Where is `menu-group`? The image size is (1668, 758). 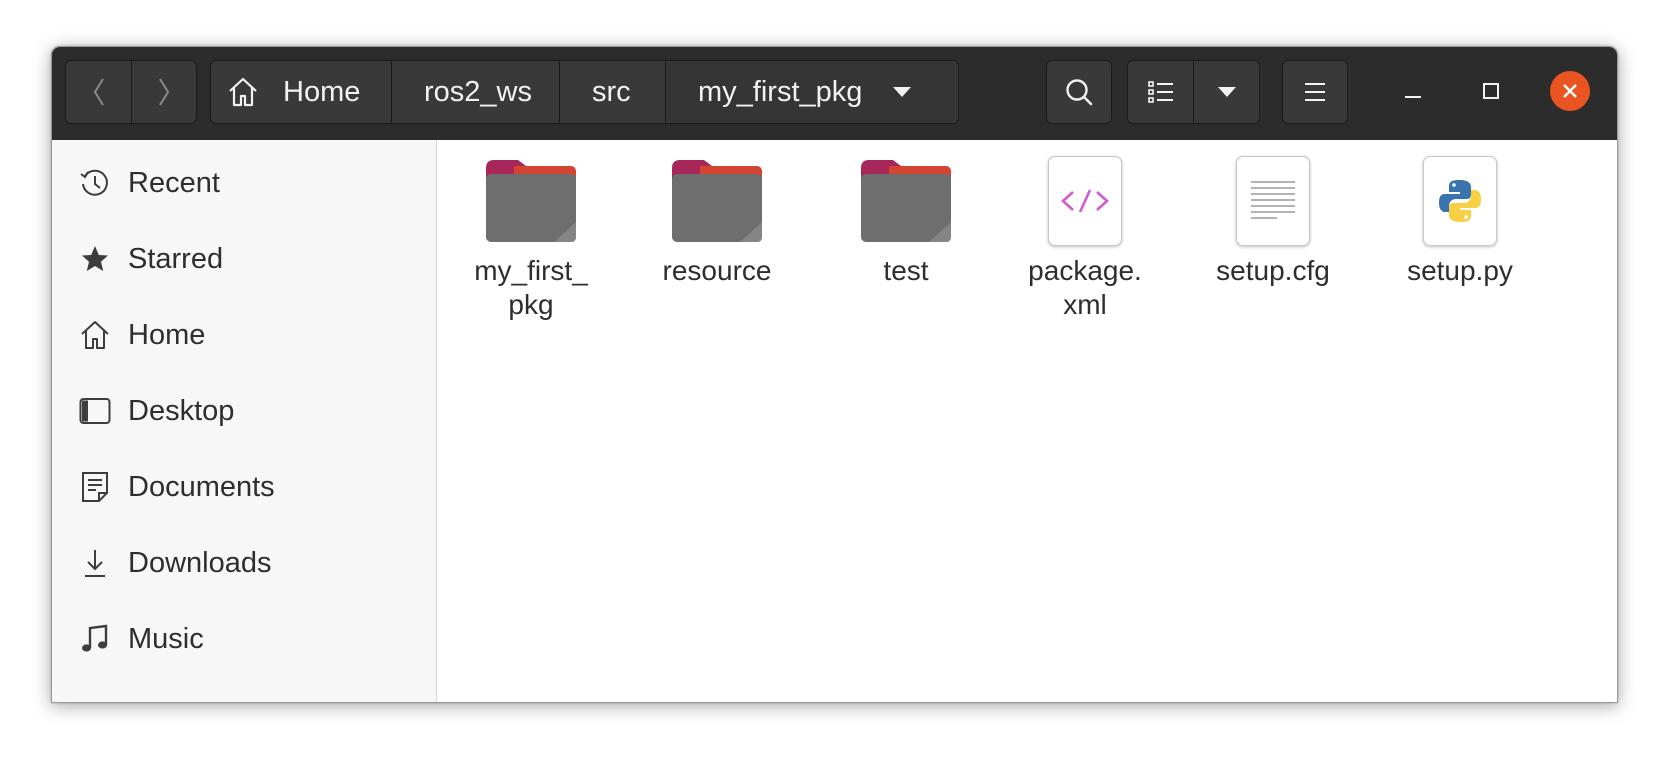
menu-group is located at coordinates (1315, 92).